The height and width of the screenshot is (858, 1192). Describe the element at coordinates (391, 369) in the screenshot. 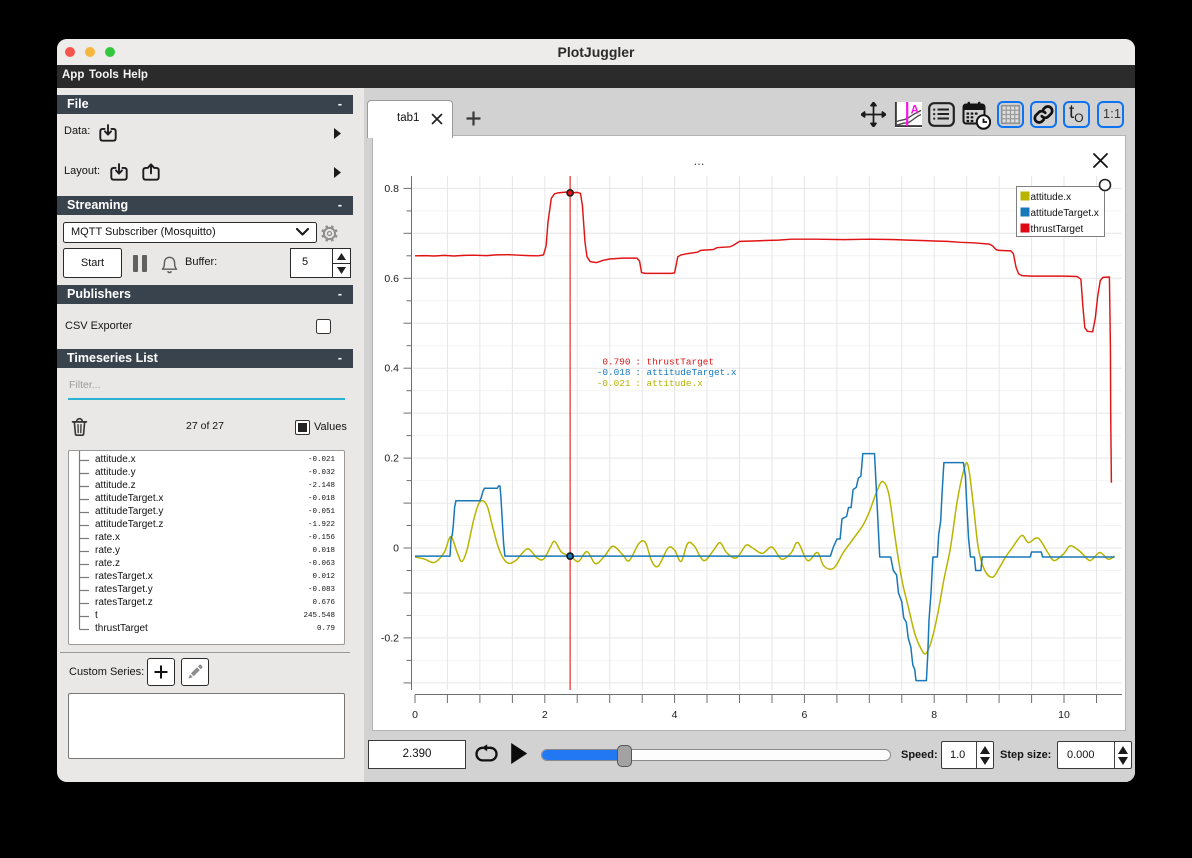

I see `svg-text: 0.4` at that location.